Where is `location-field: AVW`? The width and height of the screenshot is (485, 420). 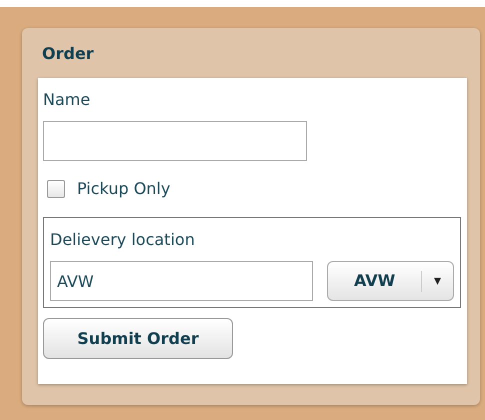 location-field: AVW is located at coordinates (182, 281).